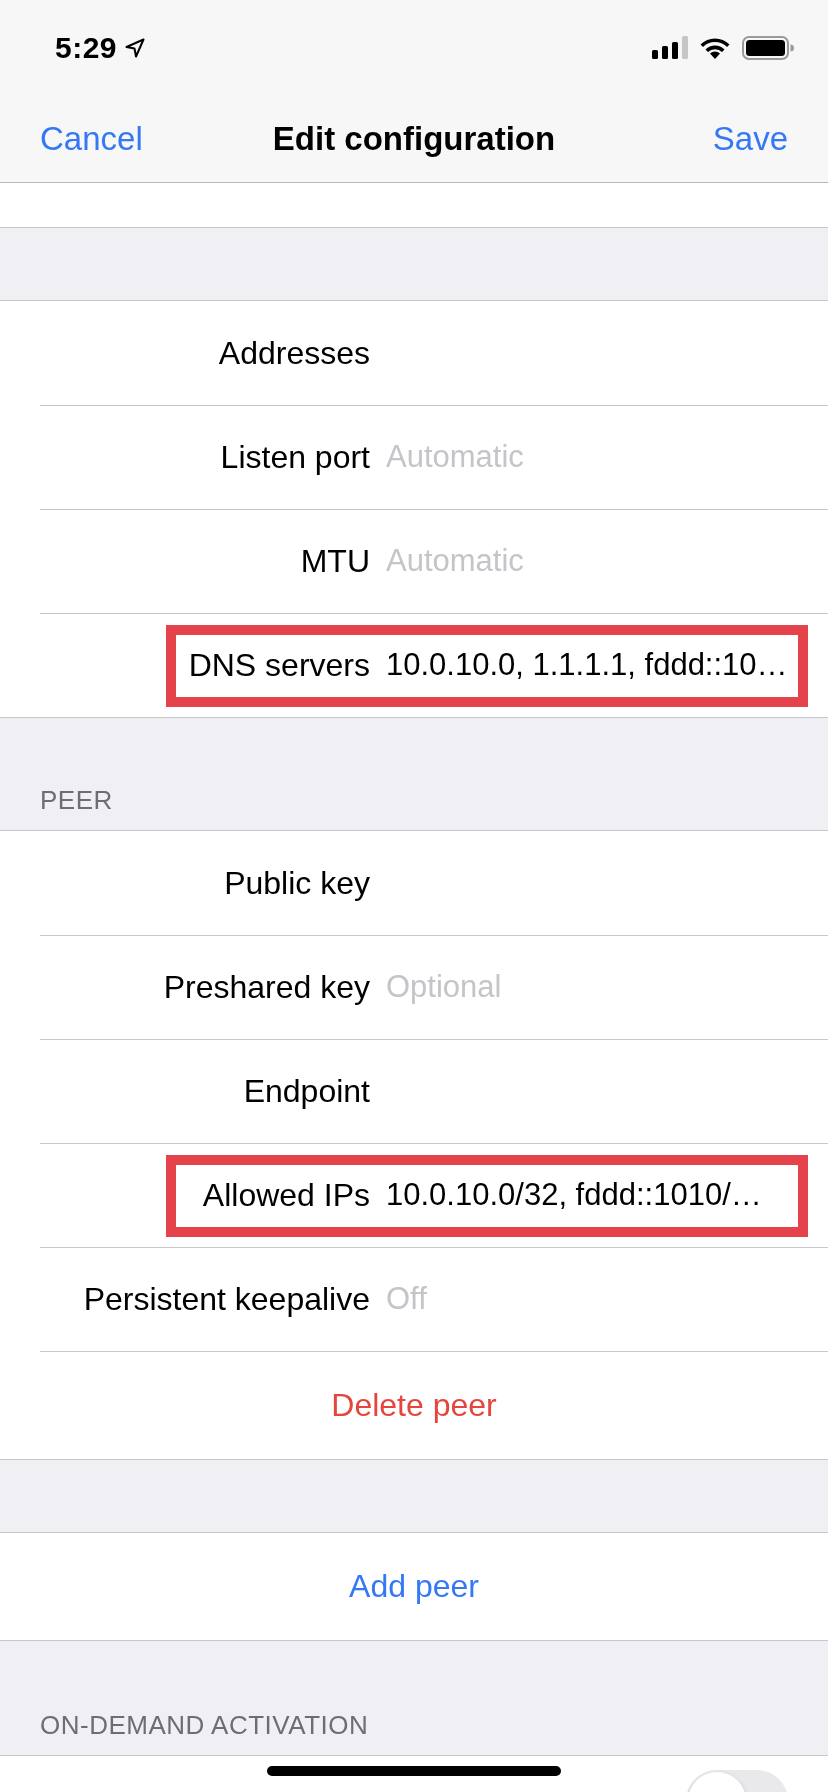  I want to click on status-time: 5:29, so click(86, 47).